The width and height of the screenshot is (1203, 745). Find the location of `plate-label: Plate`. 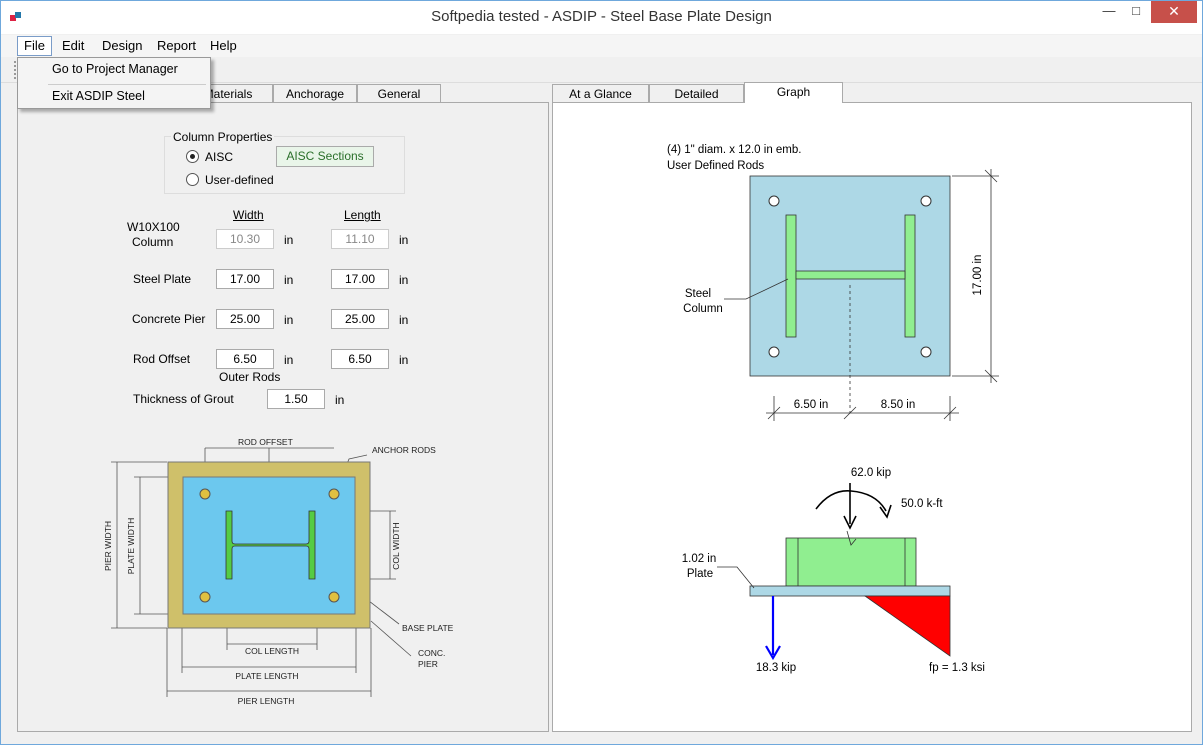

plate-label: Plate is located at coordinates (700, 574).